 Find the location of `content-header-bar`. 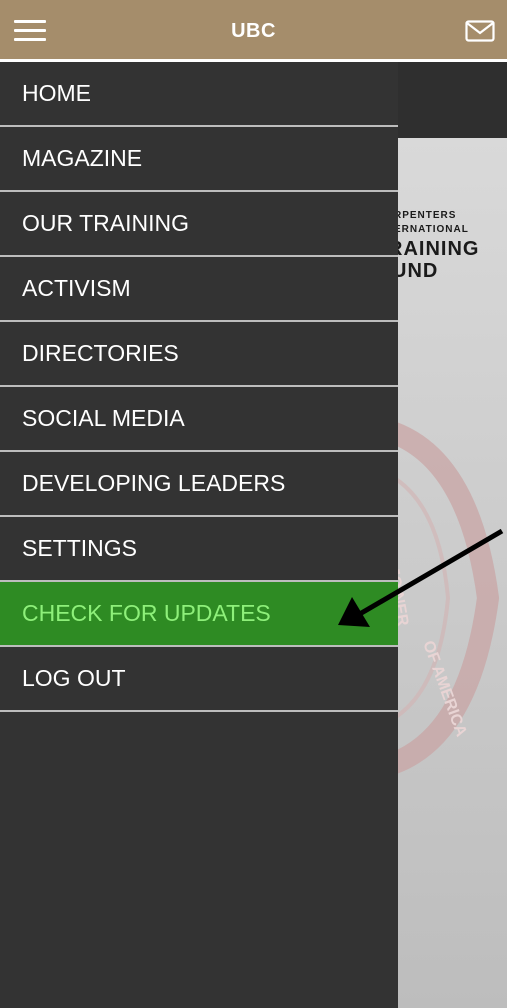

content-header-bar is located at coordinates (452, 100).